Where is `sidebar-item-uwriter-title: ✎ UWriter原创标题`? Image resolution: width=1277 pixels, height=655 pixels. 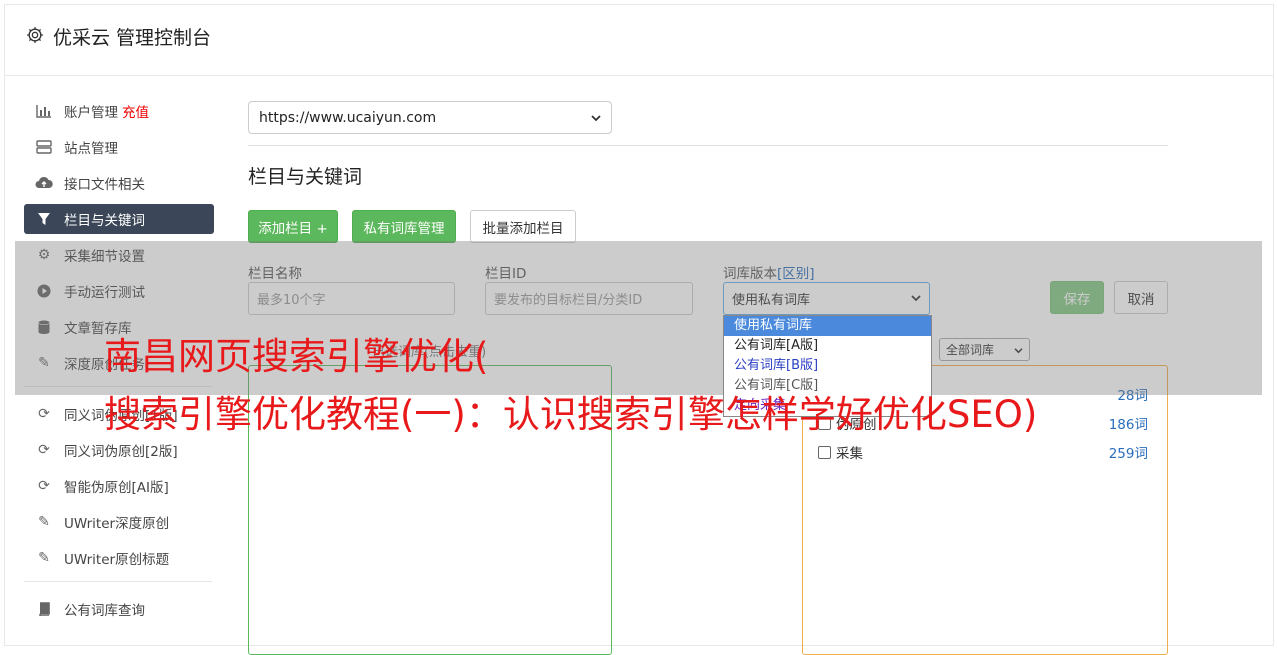 sidebar-item-uwriter-title: ✎ UWriter原创标题 is located at coordinates (119, 558).